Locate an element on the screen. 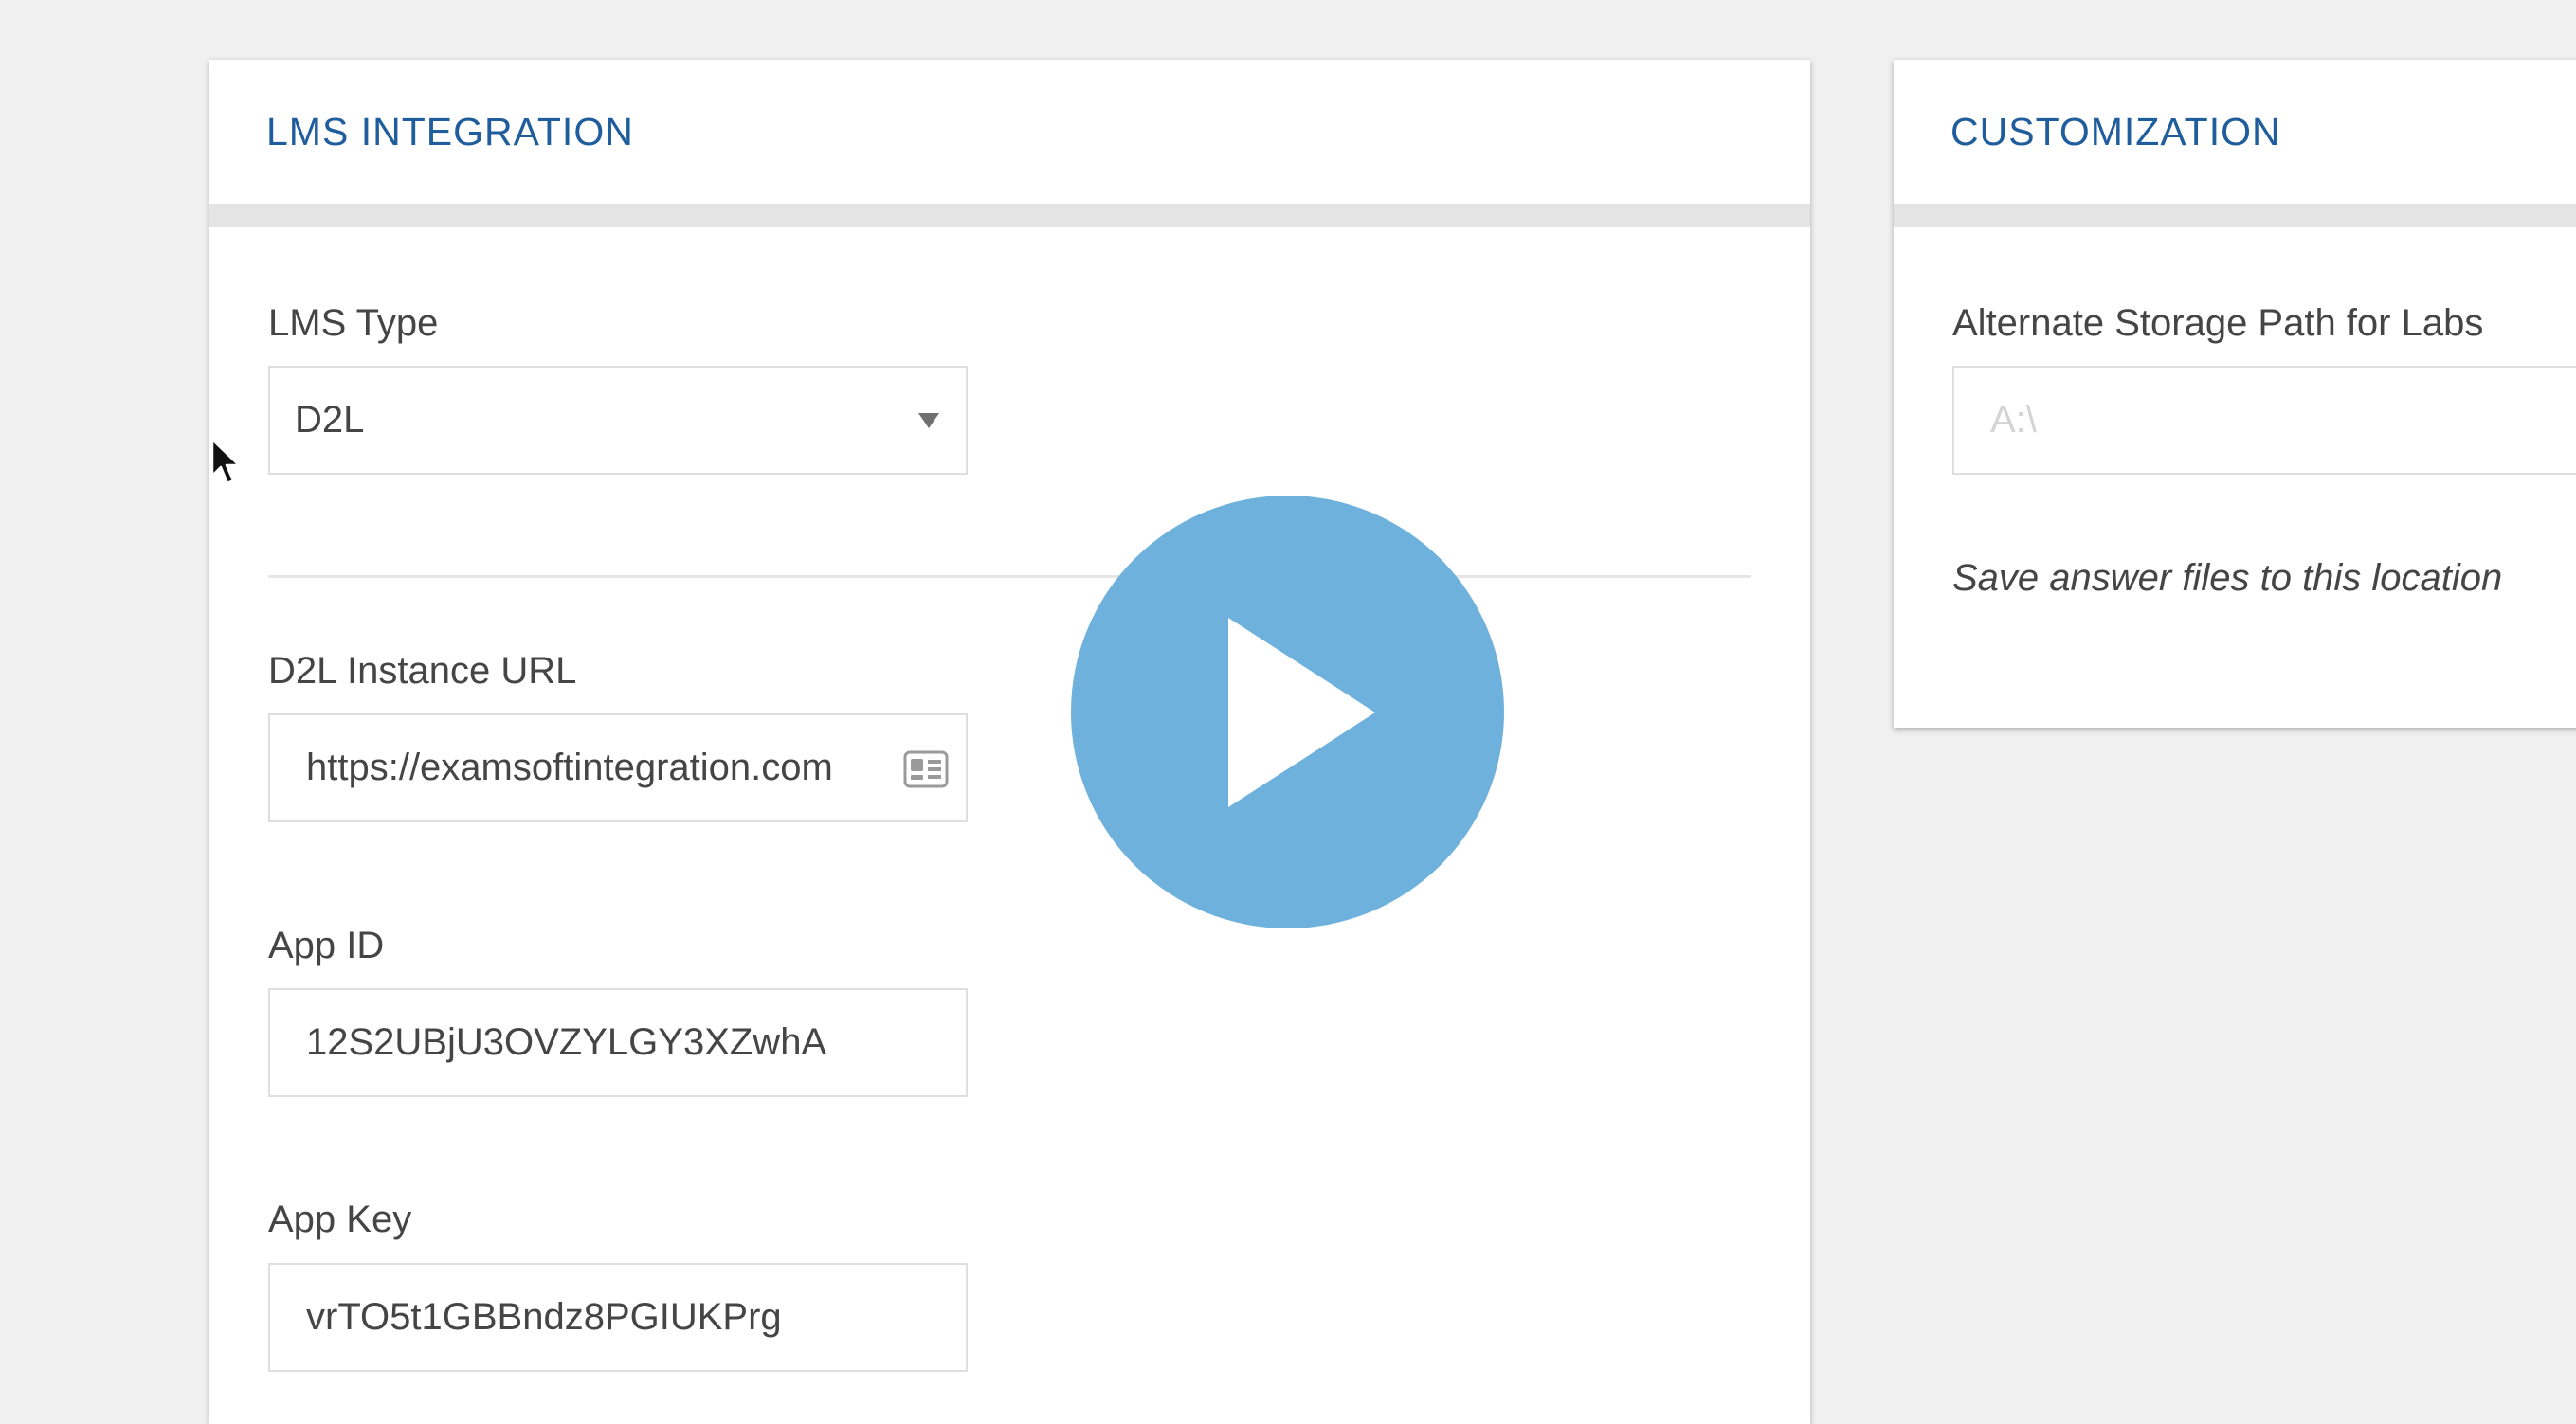 Image resolution: width=2576 pixels, height=1424 pixels. app-id-value: 12S2UBjU3OVZYLGY3XZwhA is located at coordinates (566, 1042).